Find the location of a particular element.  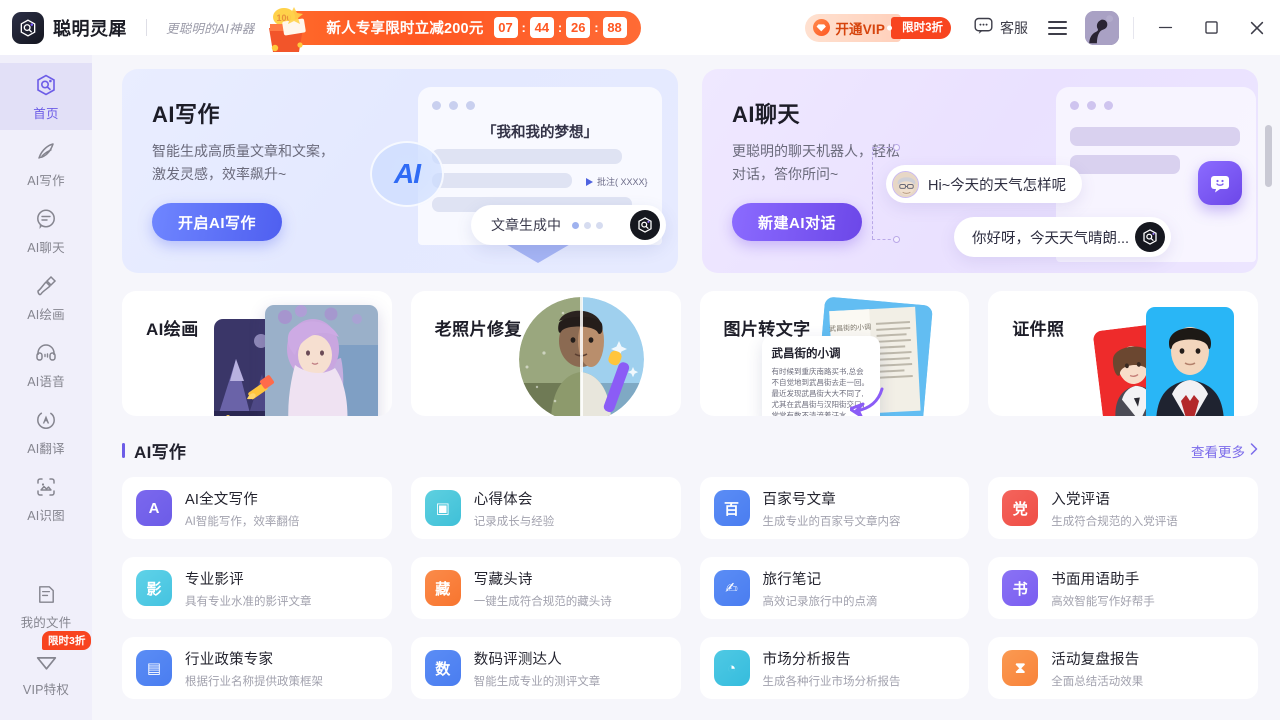

promo-text: 新人专享限时立减200元 is located at coordinates (405, 29).